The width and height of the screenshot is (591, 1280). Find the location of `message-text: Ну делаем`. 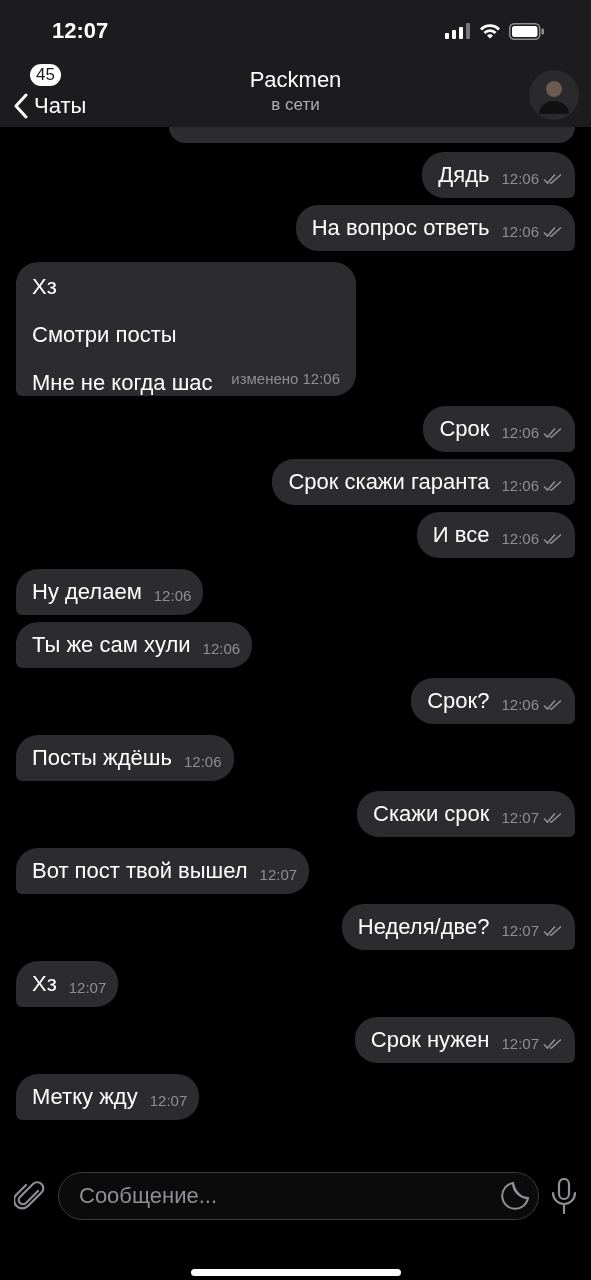

message-text: Ну делаем is located at coordinates (87, 591).